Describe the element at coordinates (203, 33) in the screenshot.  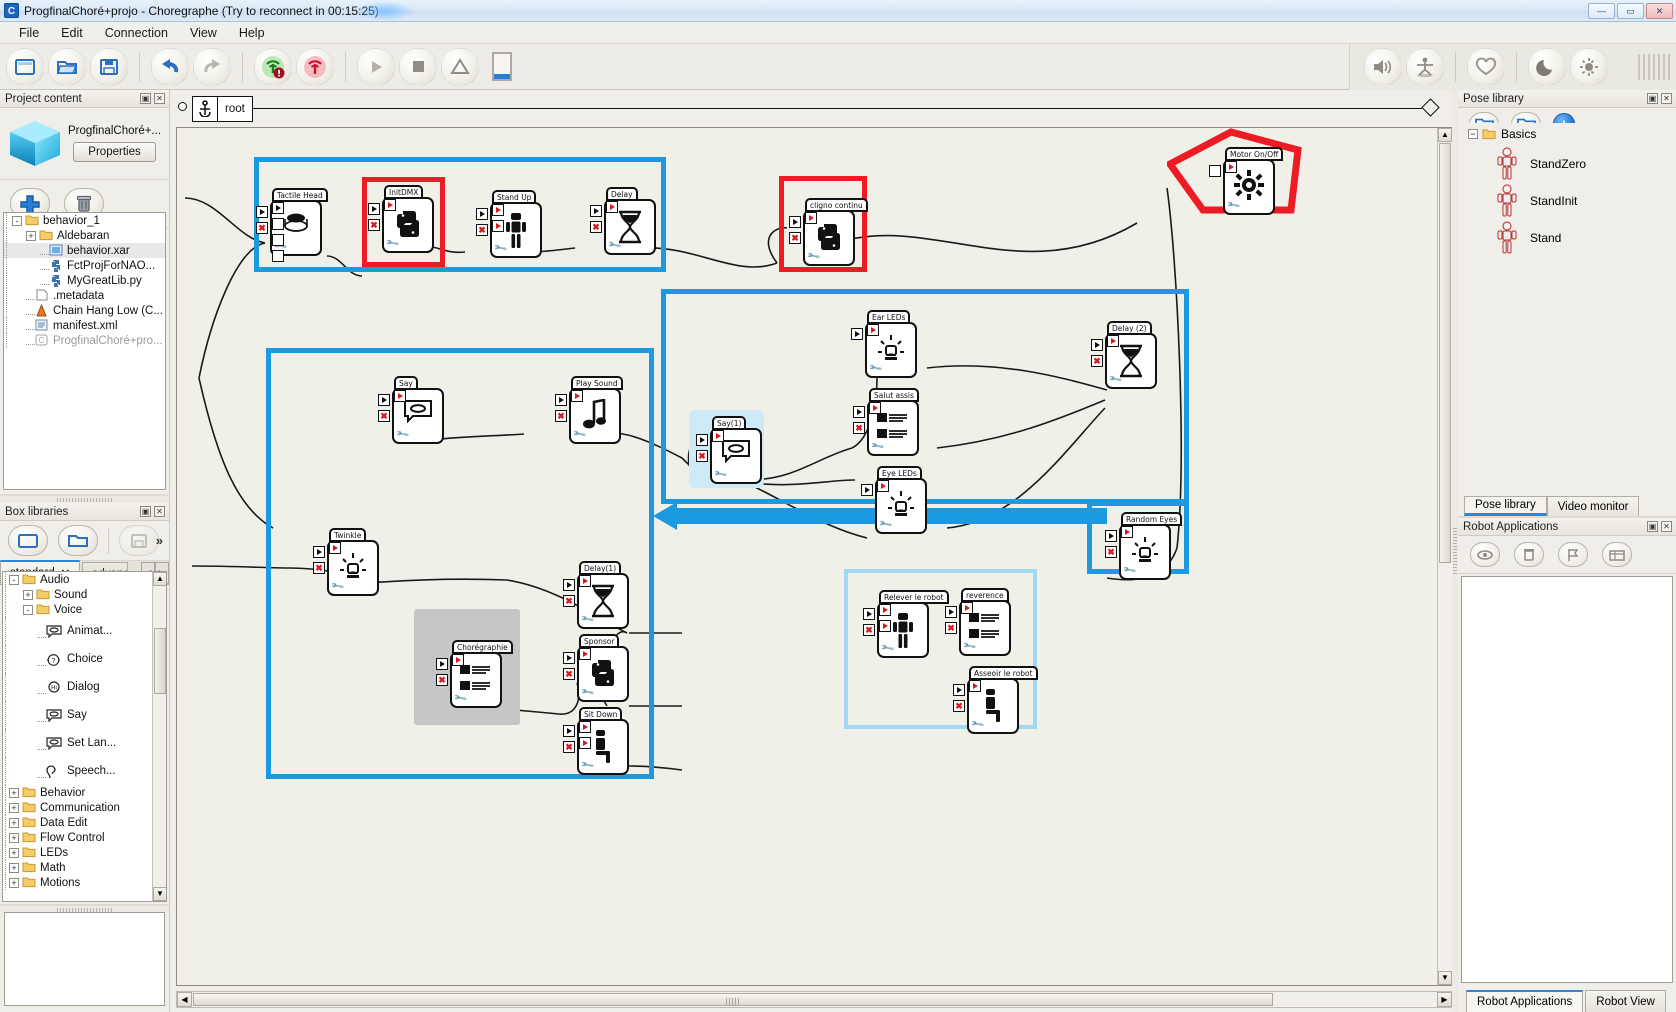
I see `menu-item-view: View` at that location.